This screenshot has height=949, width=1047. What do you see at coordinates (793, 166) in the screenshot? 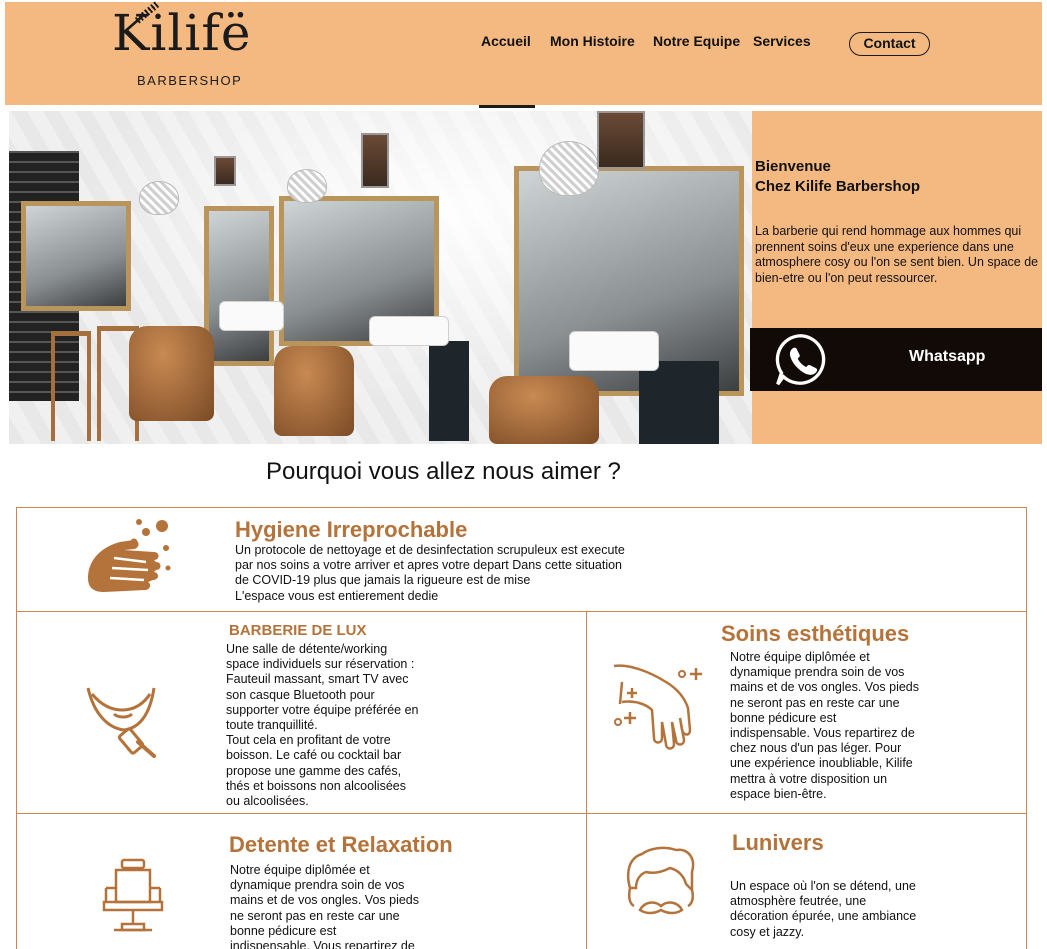
I see `welcome-line-1: Bienvenue` at bounding box center [793, 166].